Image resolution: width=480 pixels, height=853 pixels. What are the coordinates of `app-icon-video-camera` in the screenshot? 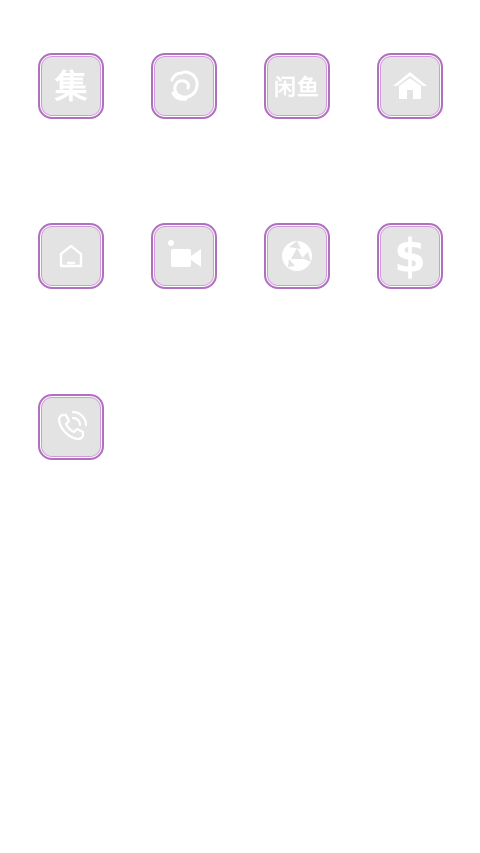 It's located at (184, 256).